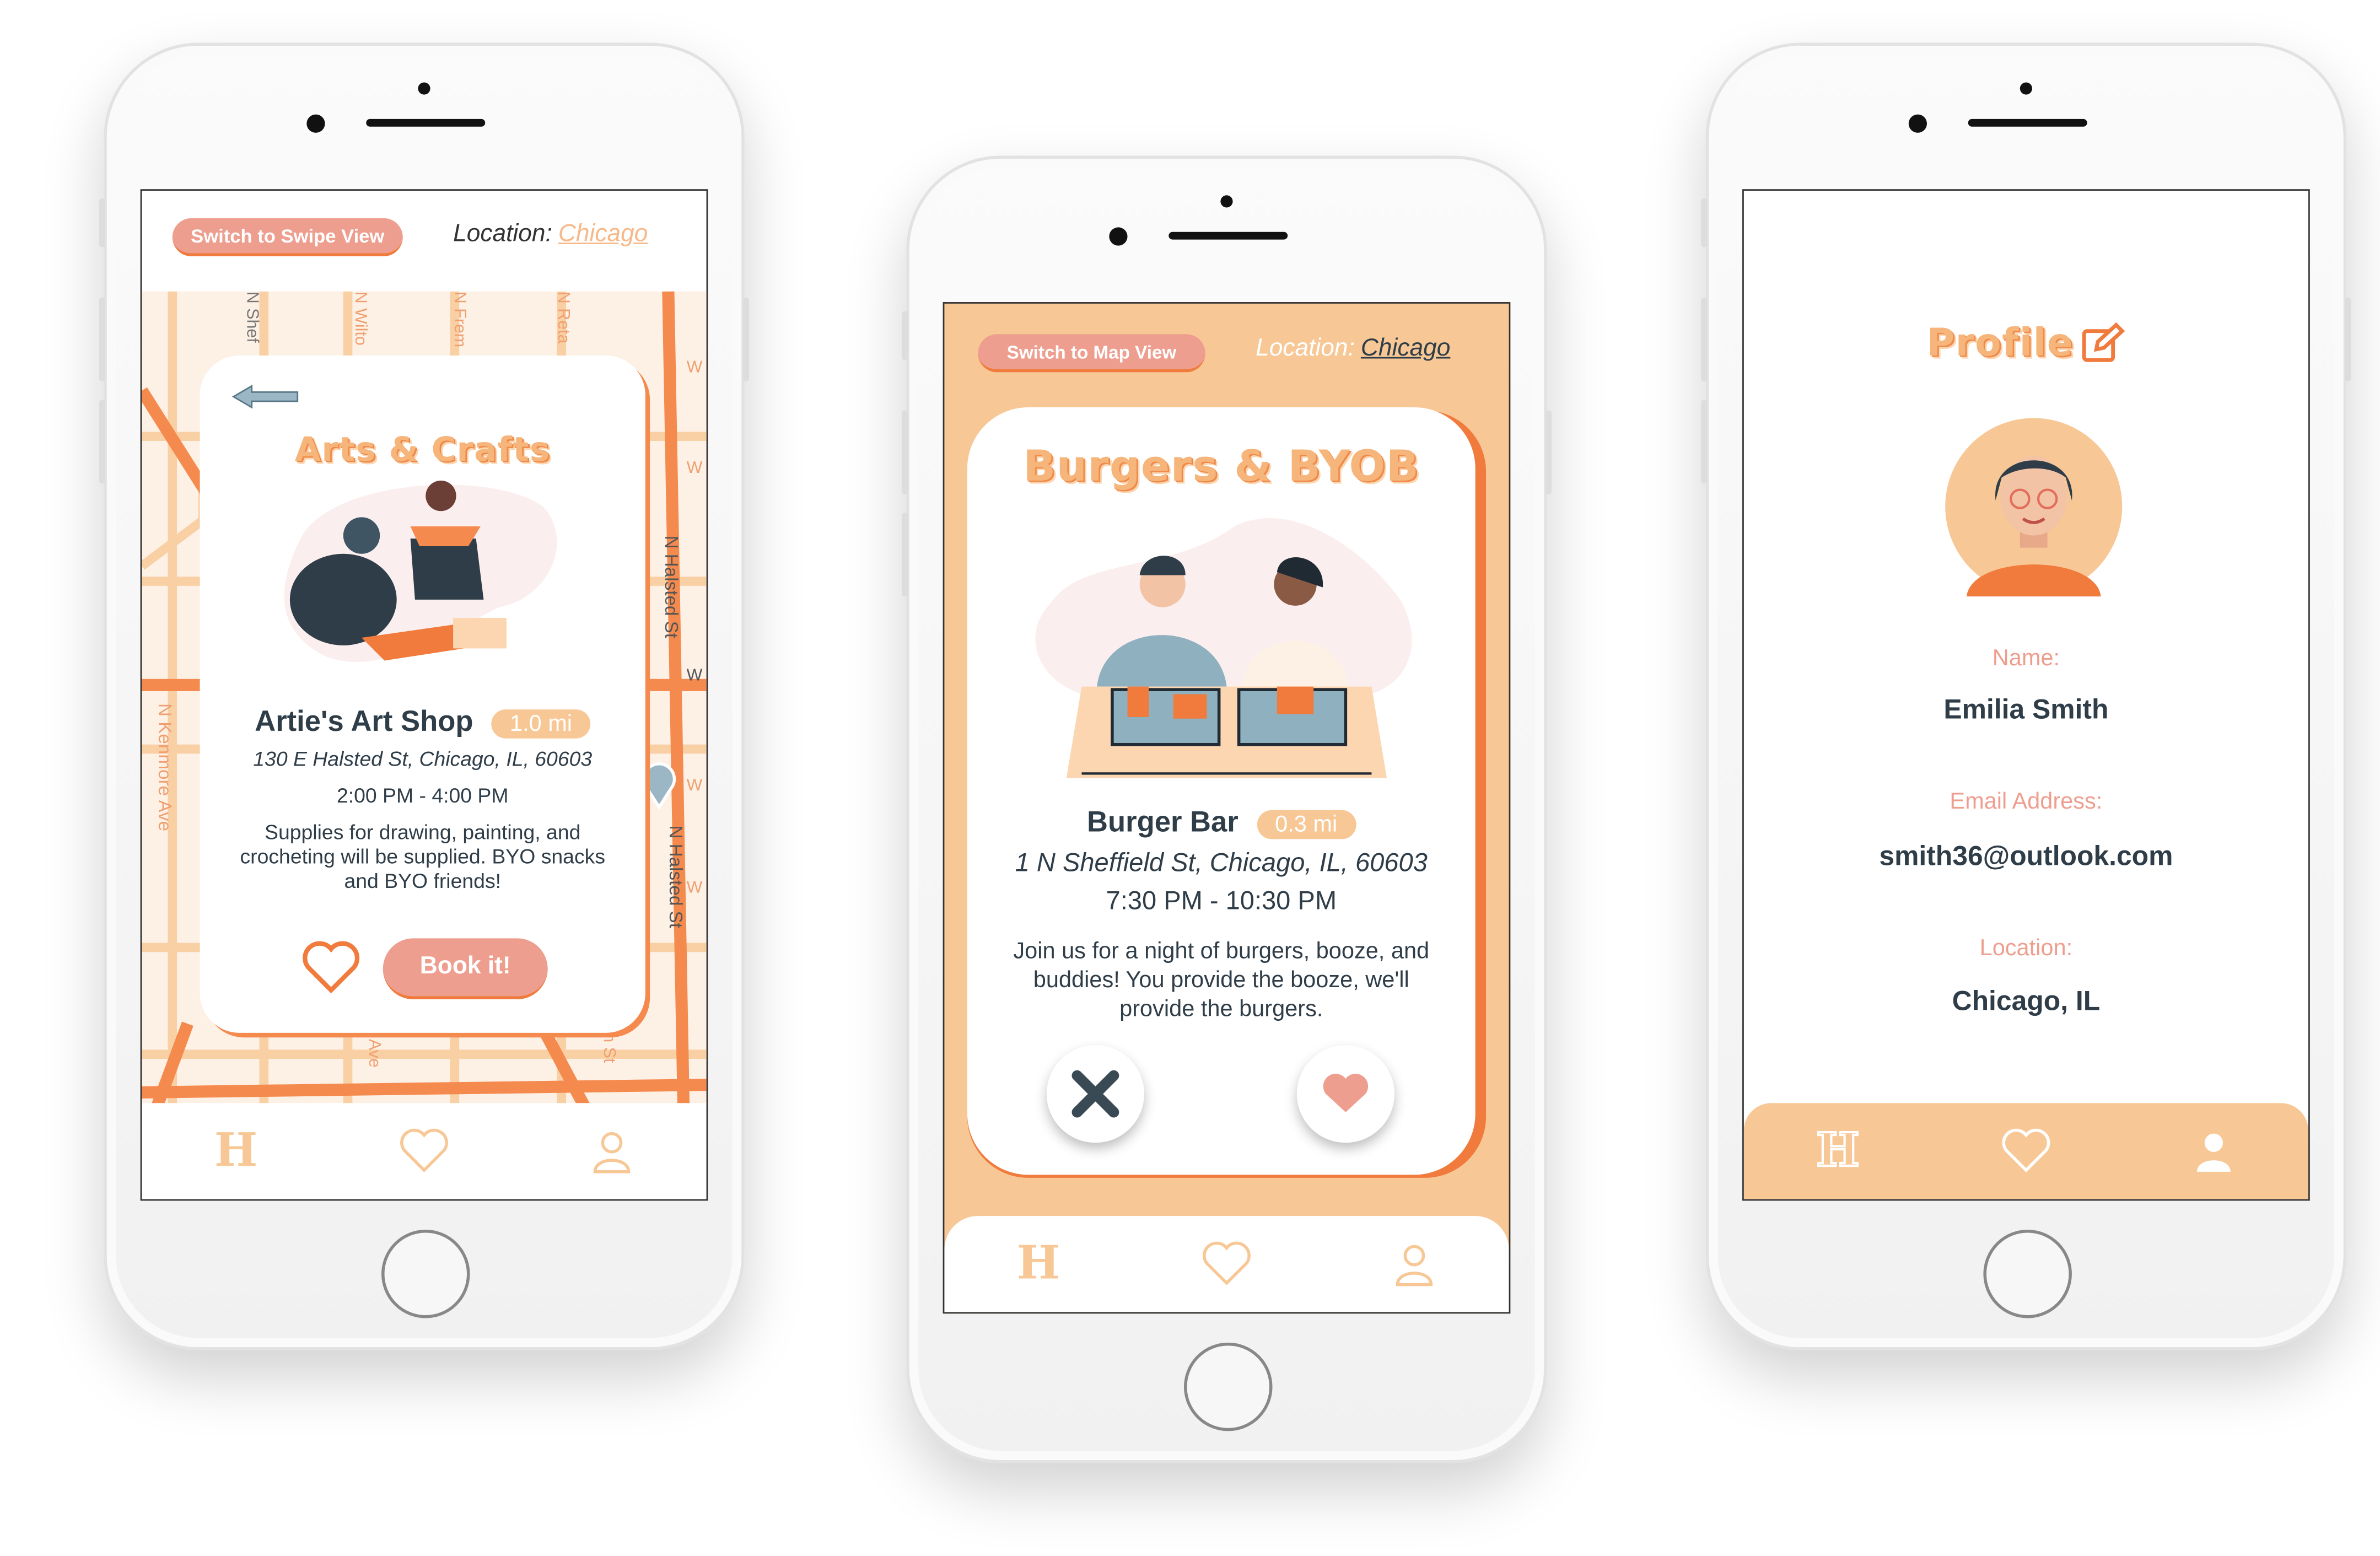  What do you see at coordinates (1221, 901) in the screenshot?
I see `event-time: 7:30 PM - 10:30 PM` at bounding box center [1221, 901].